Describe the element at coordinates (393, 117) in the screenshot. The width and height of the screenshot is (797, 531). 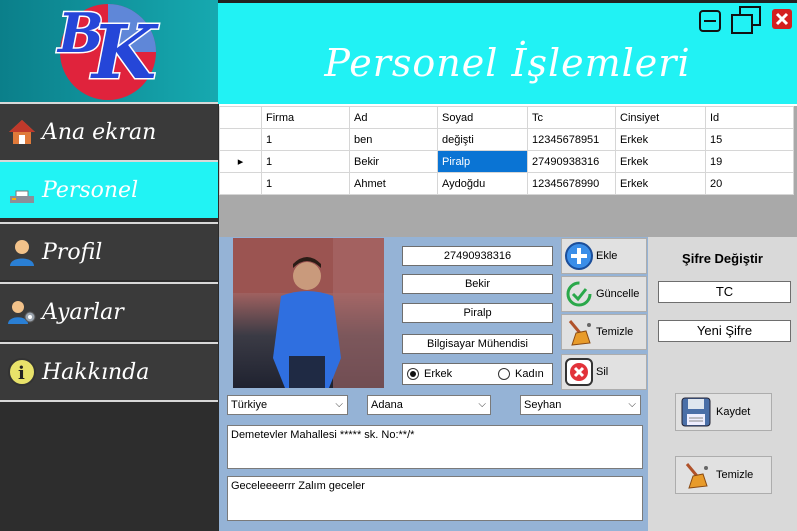
I see `column-header-ad: Ad` at that location.